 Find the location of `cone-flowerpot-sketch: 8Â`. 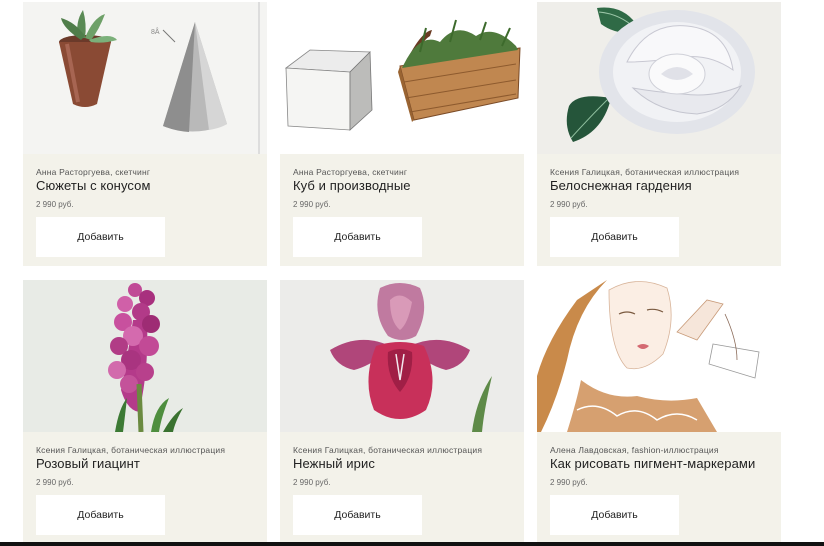

cone-flowerpot-sketch: 8Â is located at coordinates (145, 78).